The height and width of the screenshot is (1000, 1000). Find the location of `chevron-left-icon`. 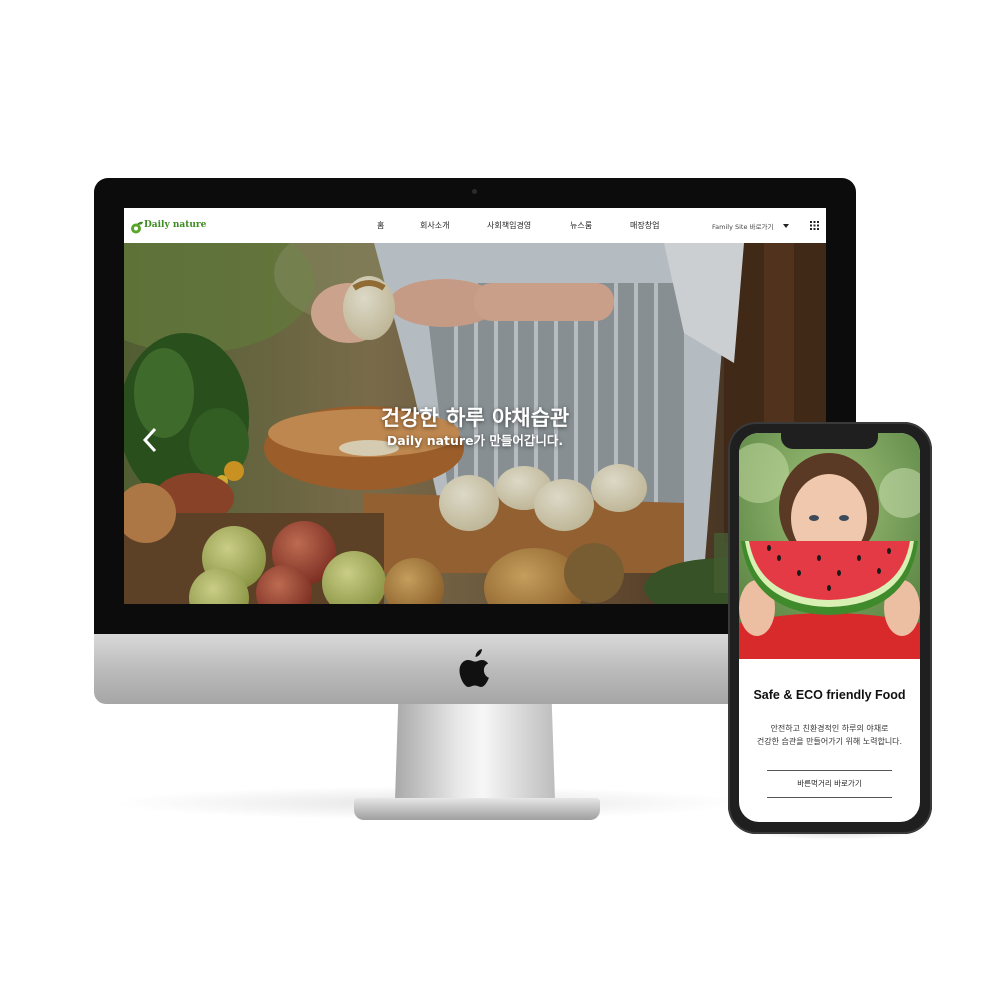

chevron-left-icon is located at coordinates (150, 440).